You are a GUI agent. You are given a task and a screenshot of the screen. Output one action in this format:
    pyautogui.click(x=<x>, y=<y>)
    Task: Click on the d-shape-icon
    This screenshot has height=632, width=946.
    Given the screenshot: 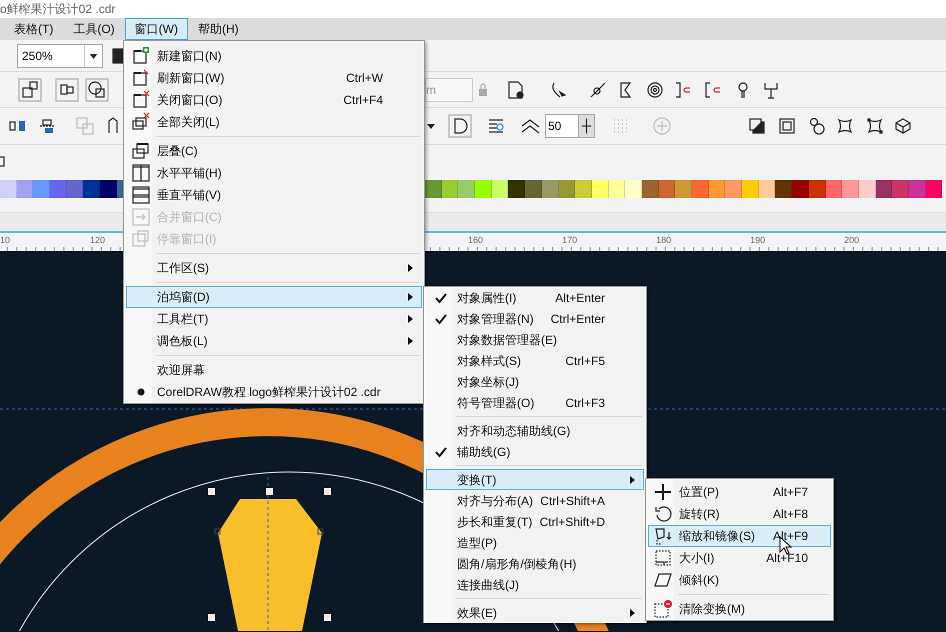 What is the action you would take?
    pyautogui.click(x=460, y=126)
    